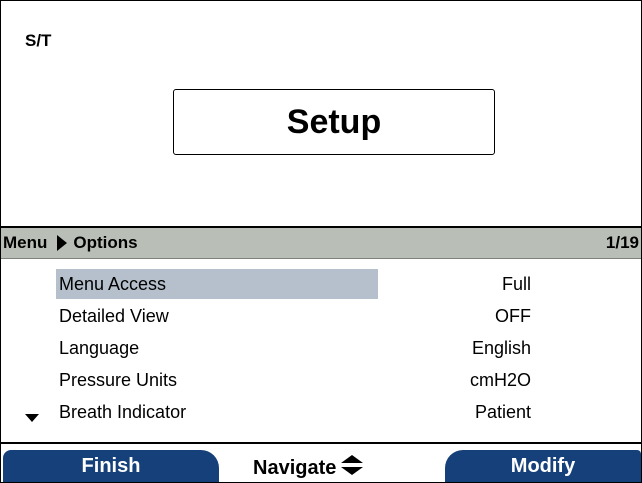 The image size is (642, 483). I want to click on page-title: Setup, so click(334, 121).